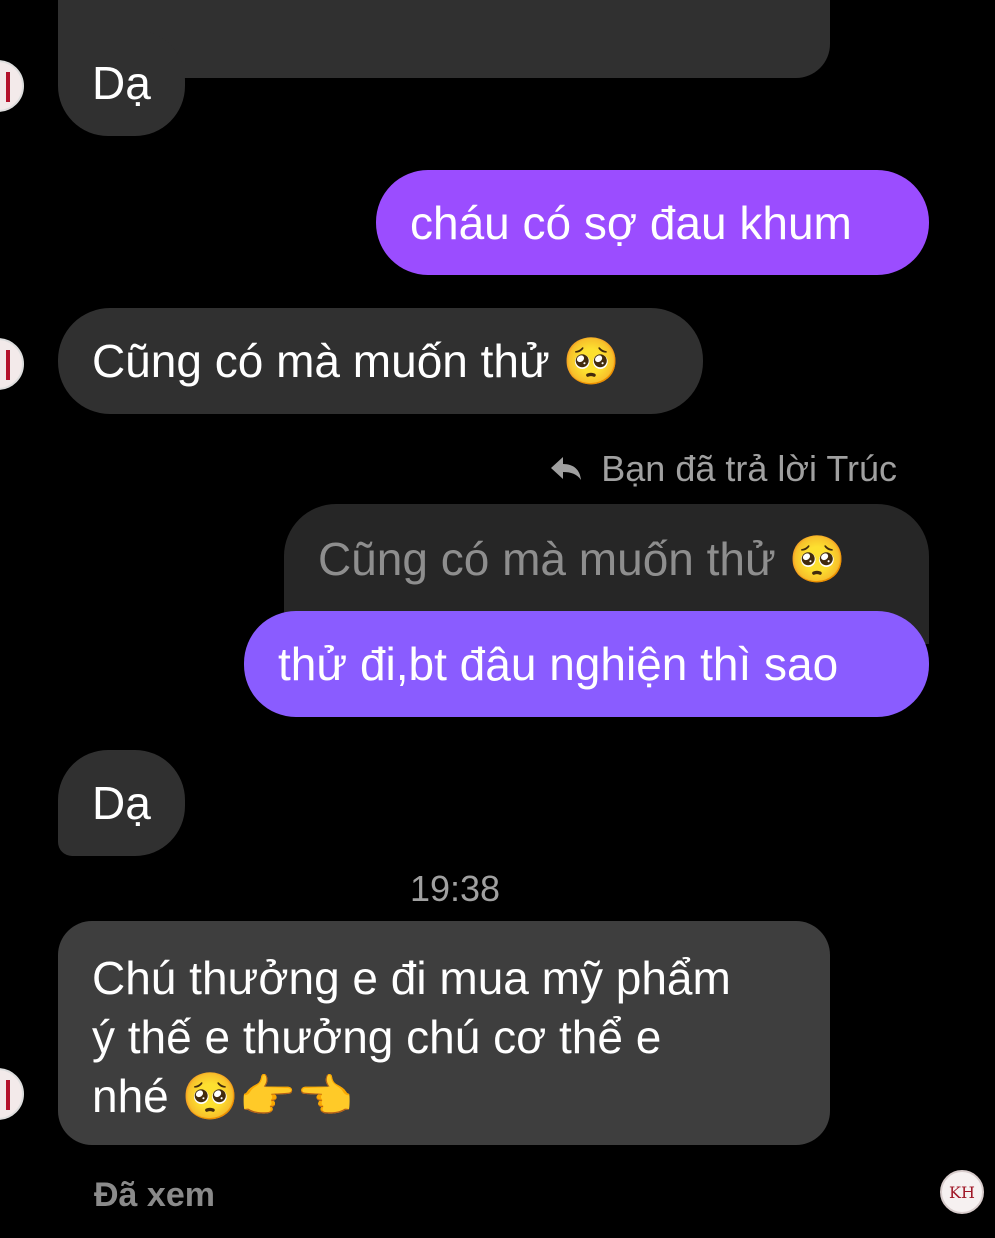  Describe the element at coordinates (455, 888) in the screenshot. I see `timestamp: 19:38` at that location.